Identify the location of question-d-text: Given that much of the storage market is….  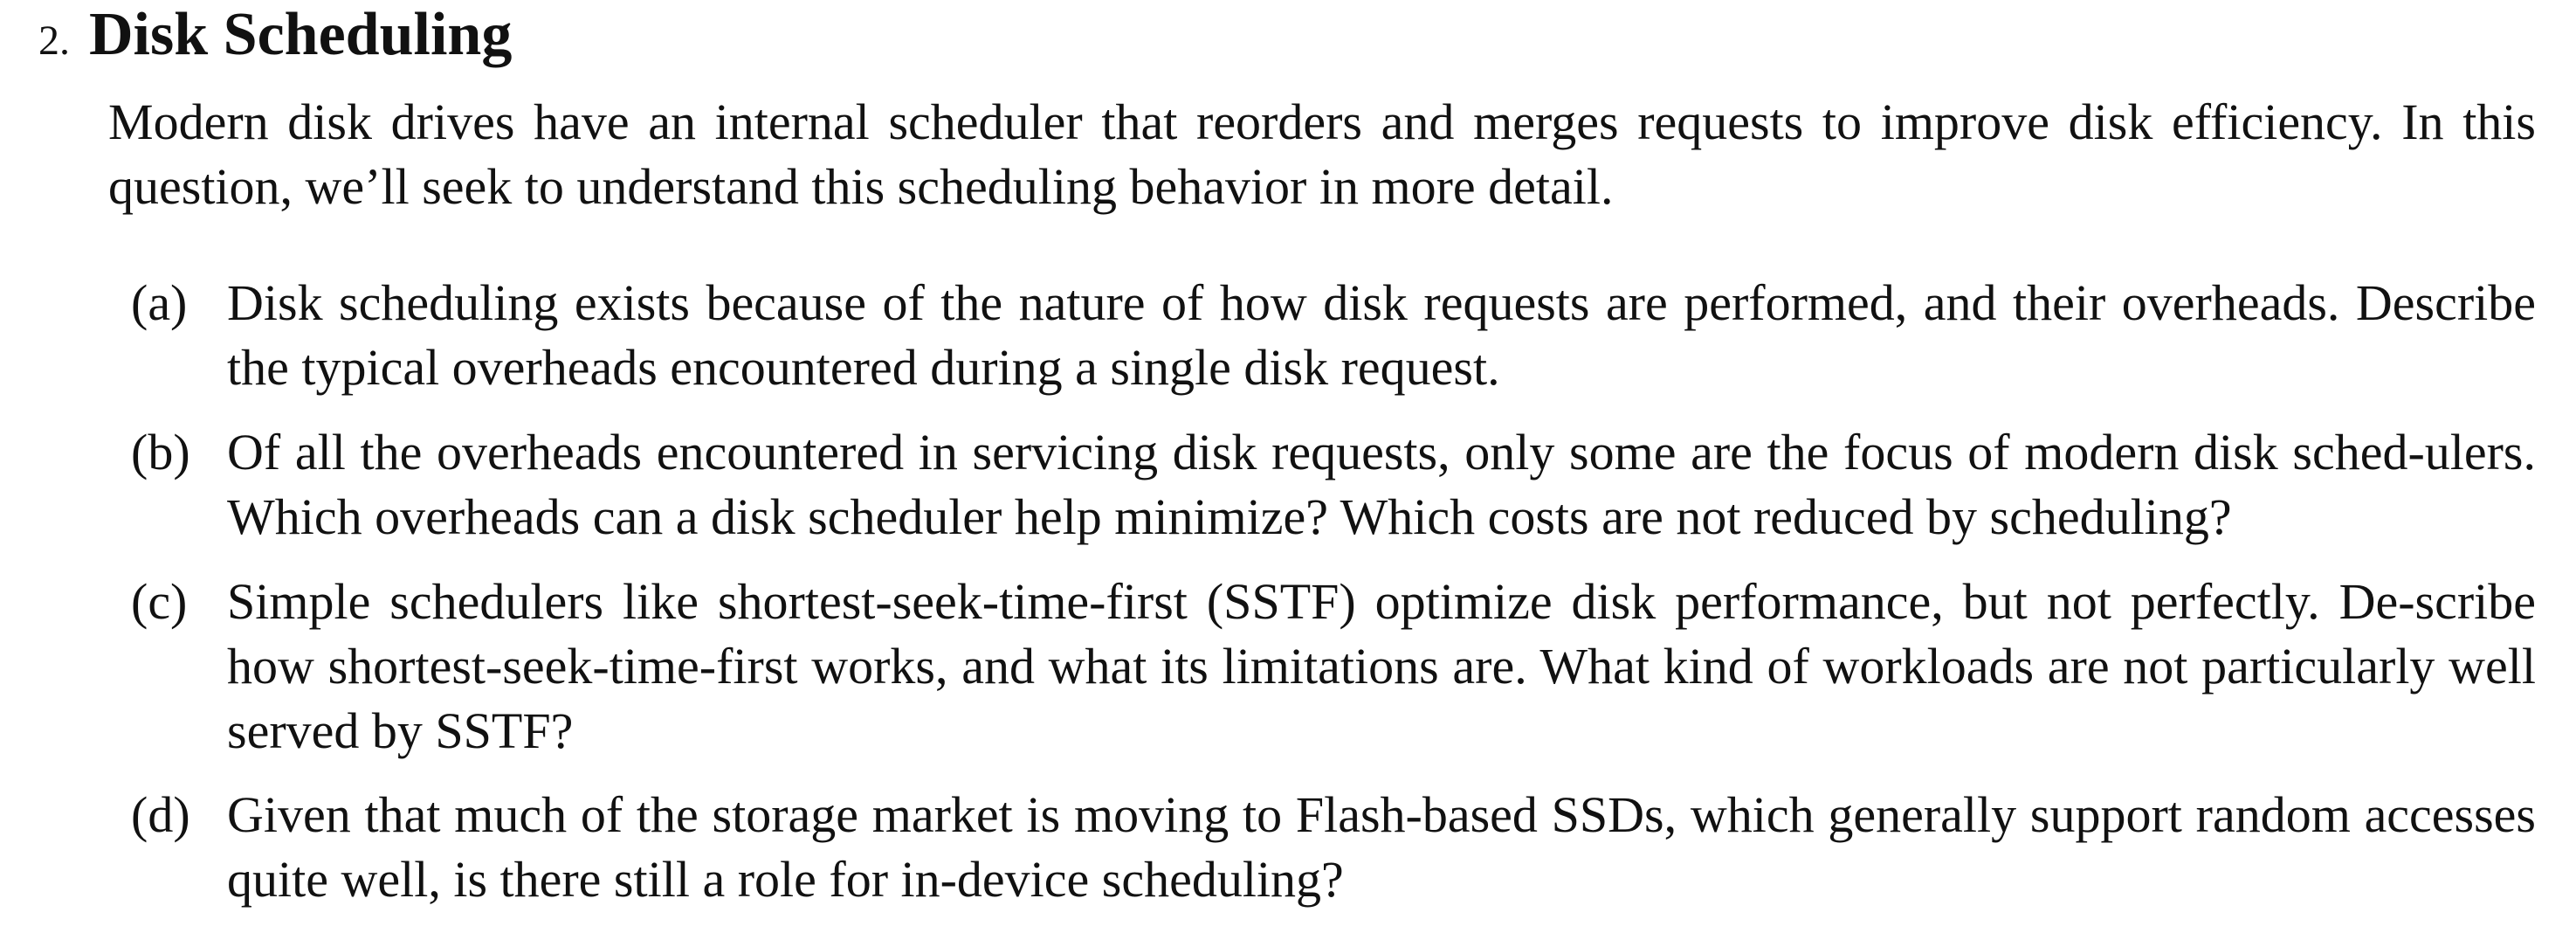
(1381, 847).